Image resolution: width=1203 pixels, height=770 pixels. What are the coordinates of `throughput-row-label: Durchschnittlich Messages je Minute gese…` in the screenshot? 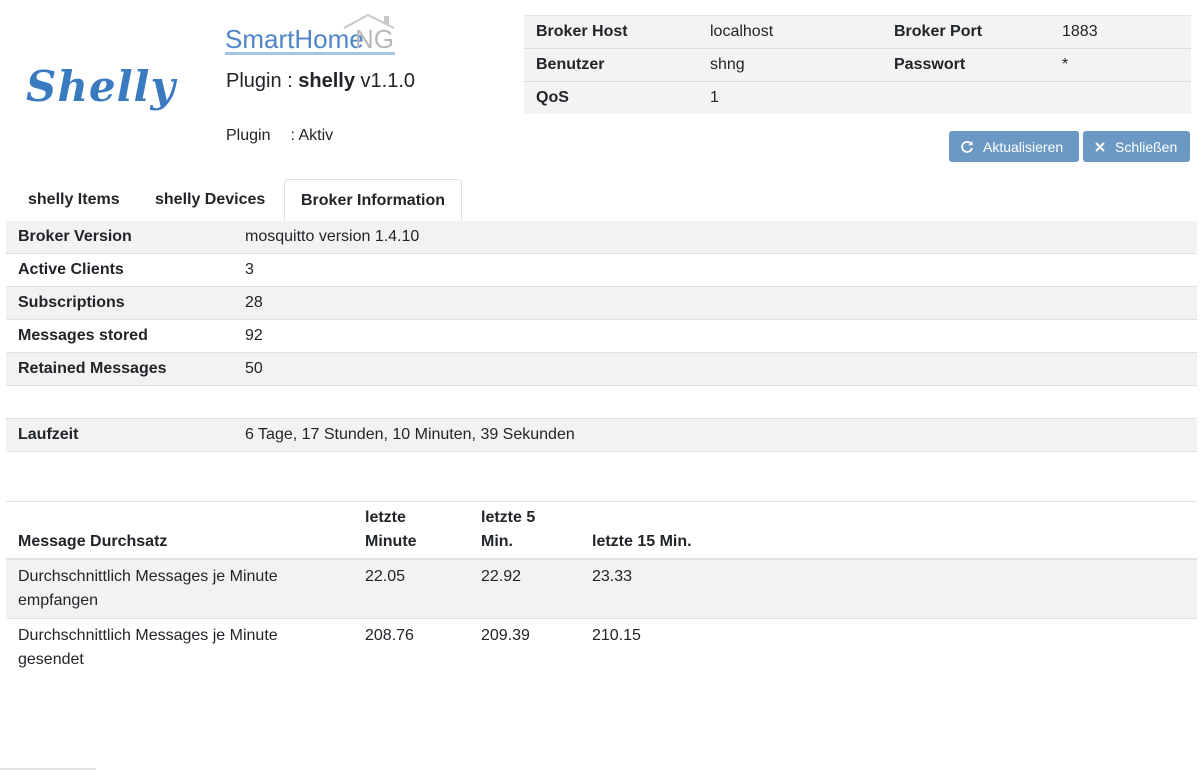 It's located at (179, 647).